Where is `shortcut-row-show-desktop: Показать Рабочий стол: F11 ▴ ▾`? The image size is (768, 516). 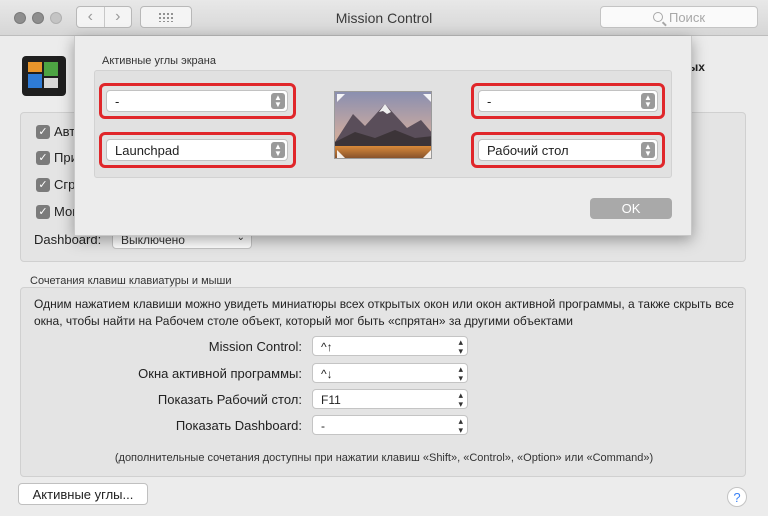 shortcut-row-show-desktop: Показать Рабочий стол: F11 ▴ ▾ is located at coordinates (384, 399).